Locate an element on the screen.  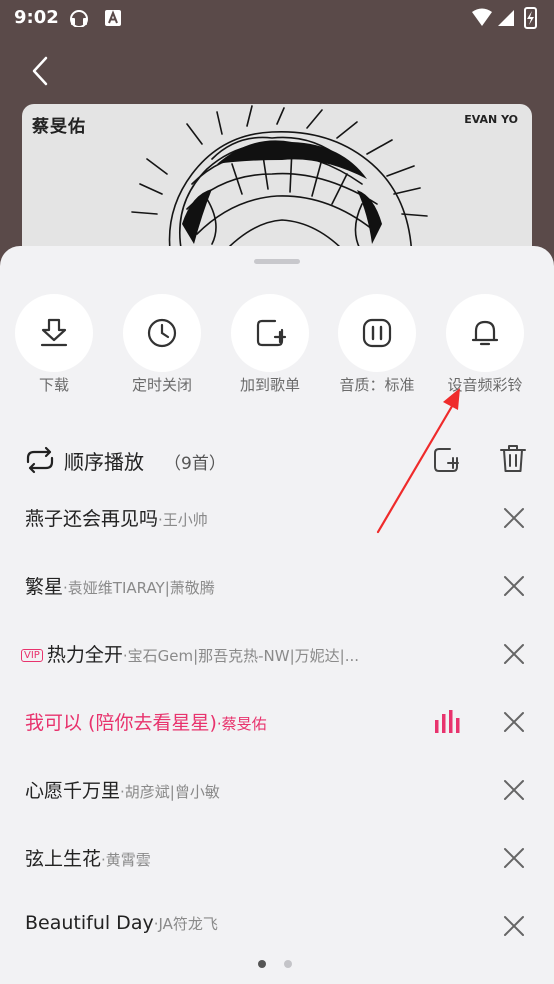
album-artist-text: 蔡旻佑 is located at coordinates (59, 127).